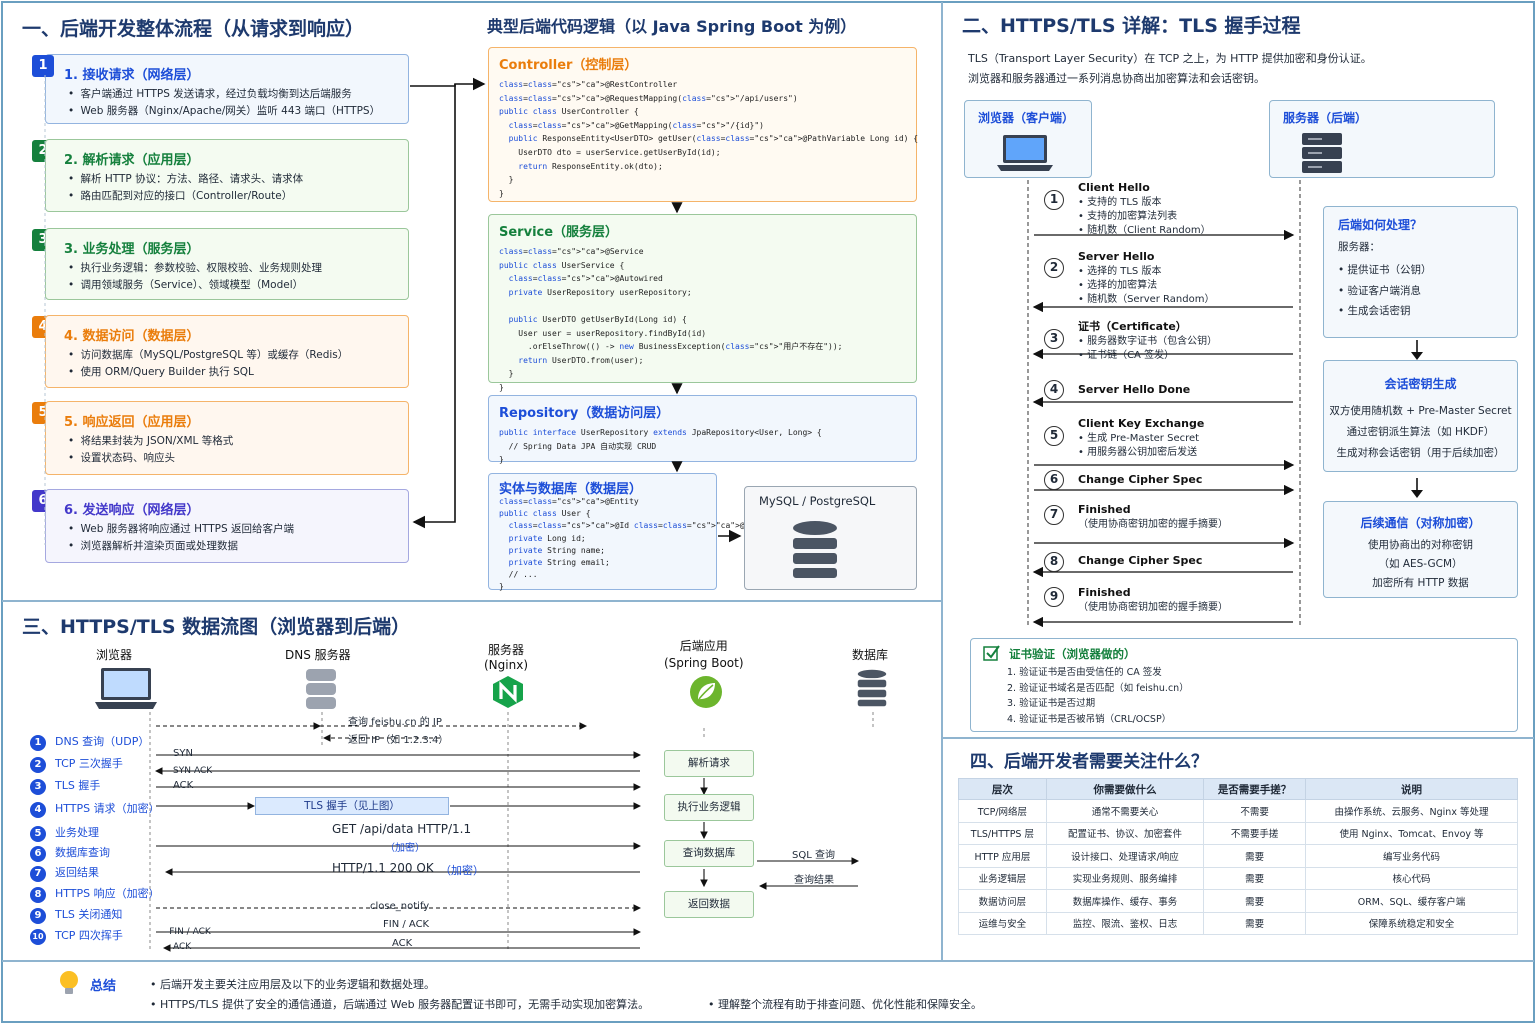  I want to click on tls-message-detail: 随机数（Client Random）, so click(1144, 231).